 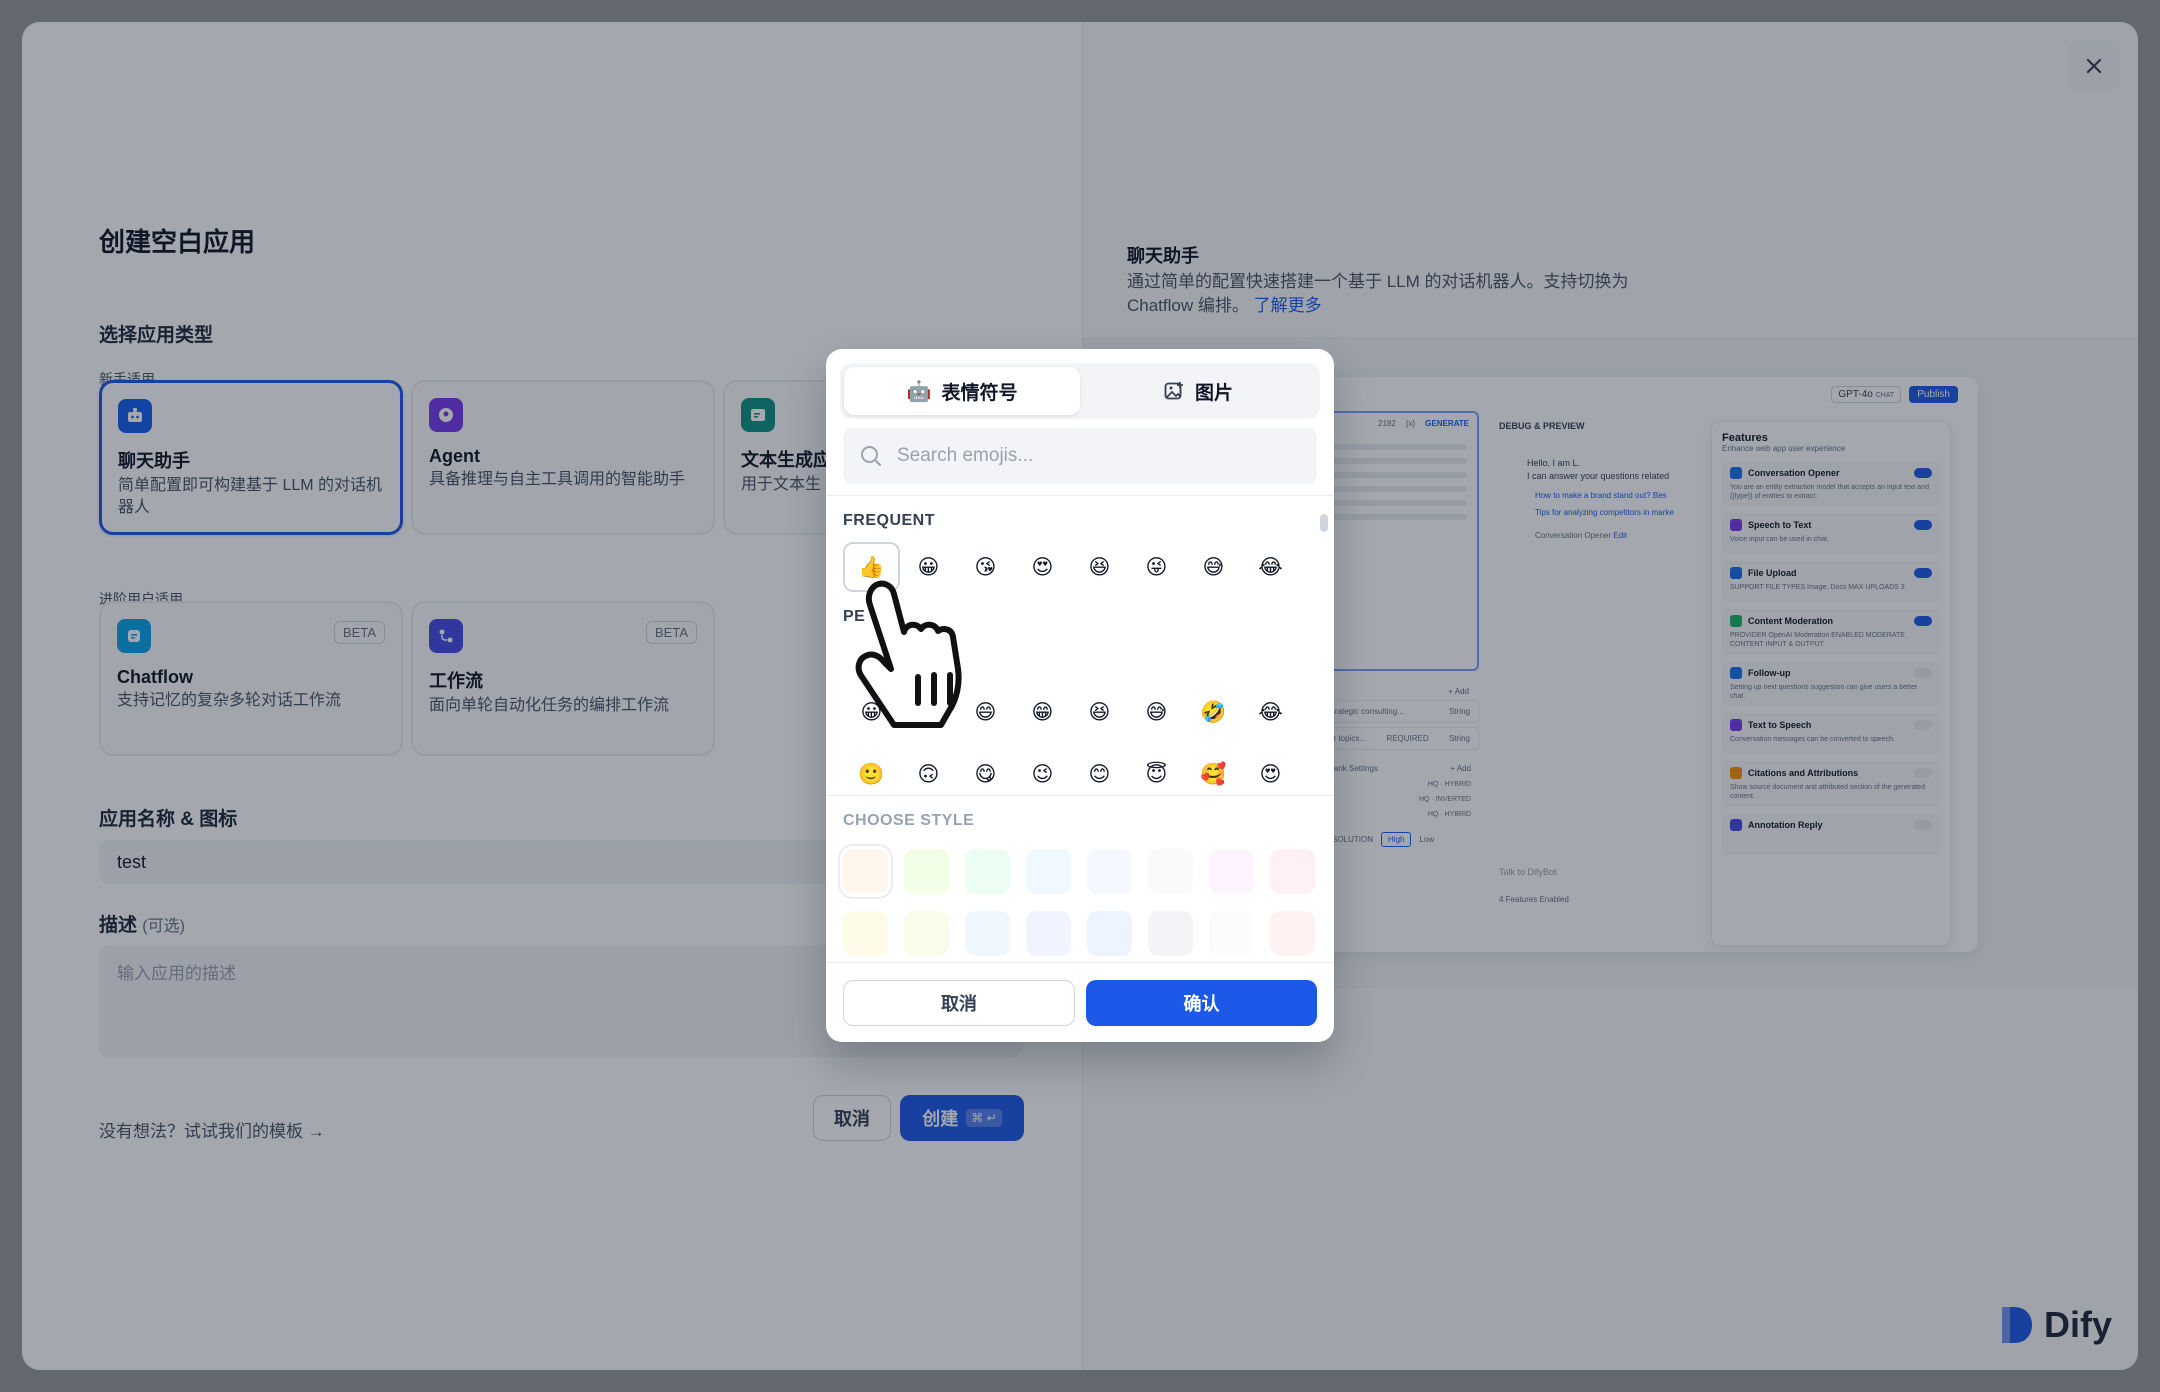 I want to click on picker-cancel-button: 取消, so click(x=959, y=1003).